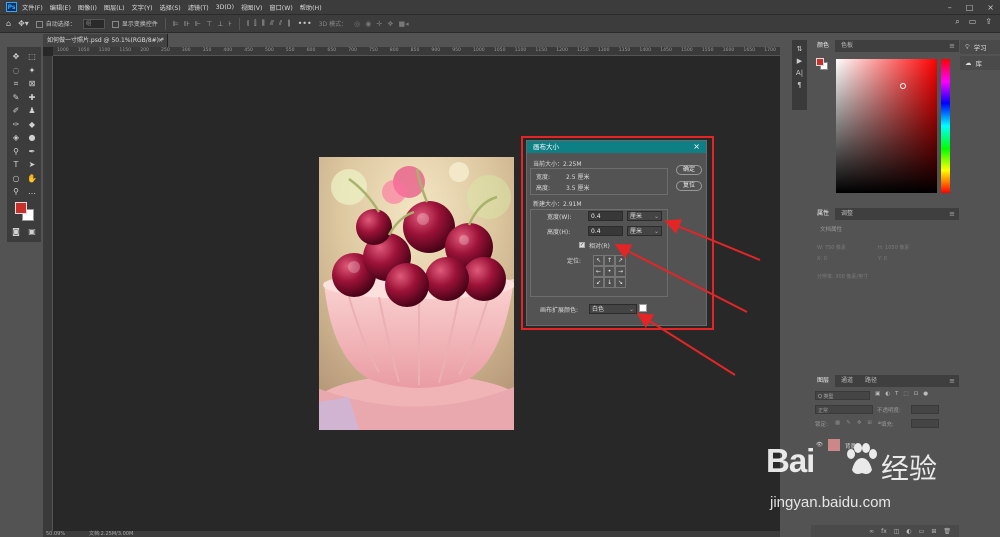 The image size is (1000, 537). What do you see at coordinates (967, 46) in the screenshot?
I see `lightbulb-icon: 💡︎` at bounding box center [967, 46].